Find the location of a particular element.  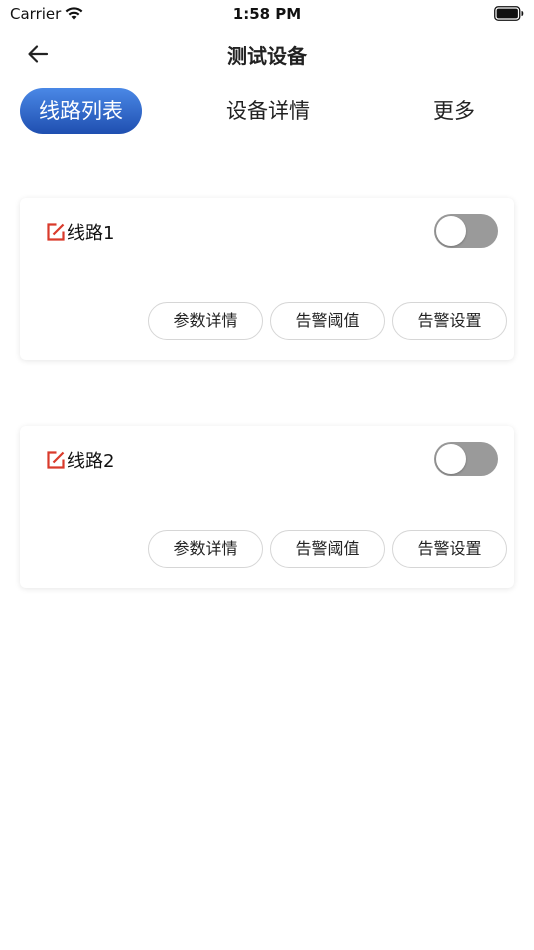

line-name: 线路2 is located at coordinates (91, 461).